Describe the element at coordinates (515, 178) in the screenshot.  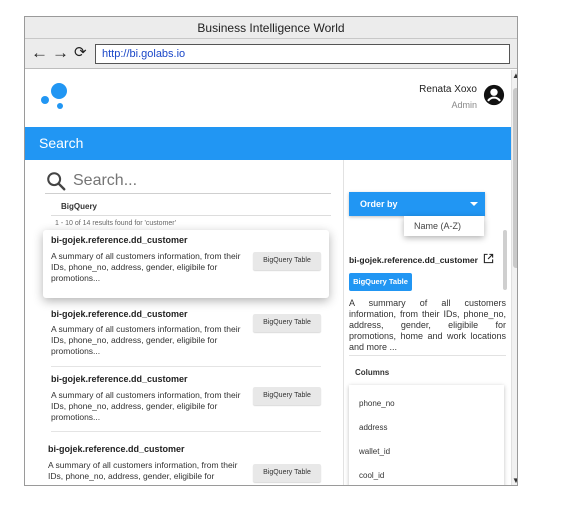
I see `scroll-thumb` at that location.